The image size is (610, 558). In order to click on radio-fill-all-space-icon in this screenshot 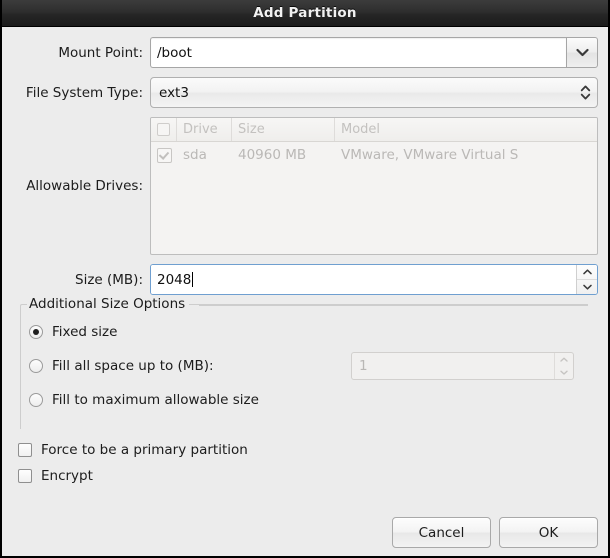, I will do `click(36, 366)`.